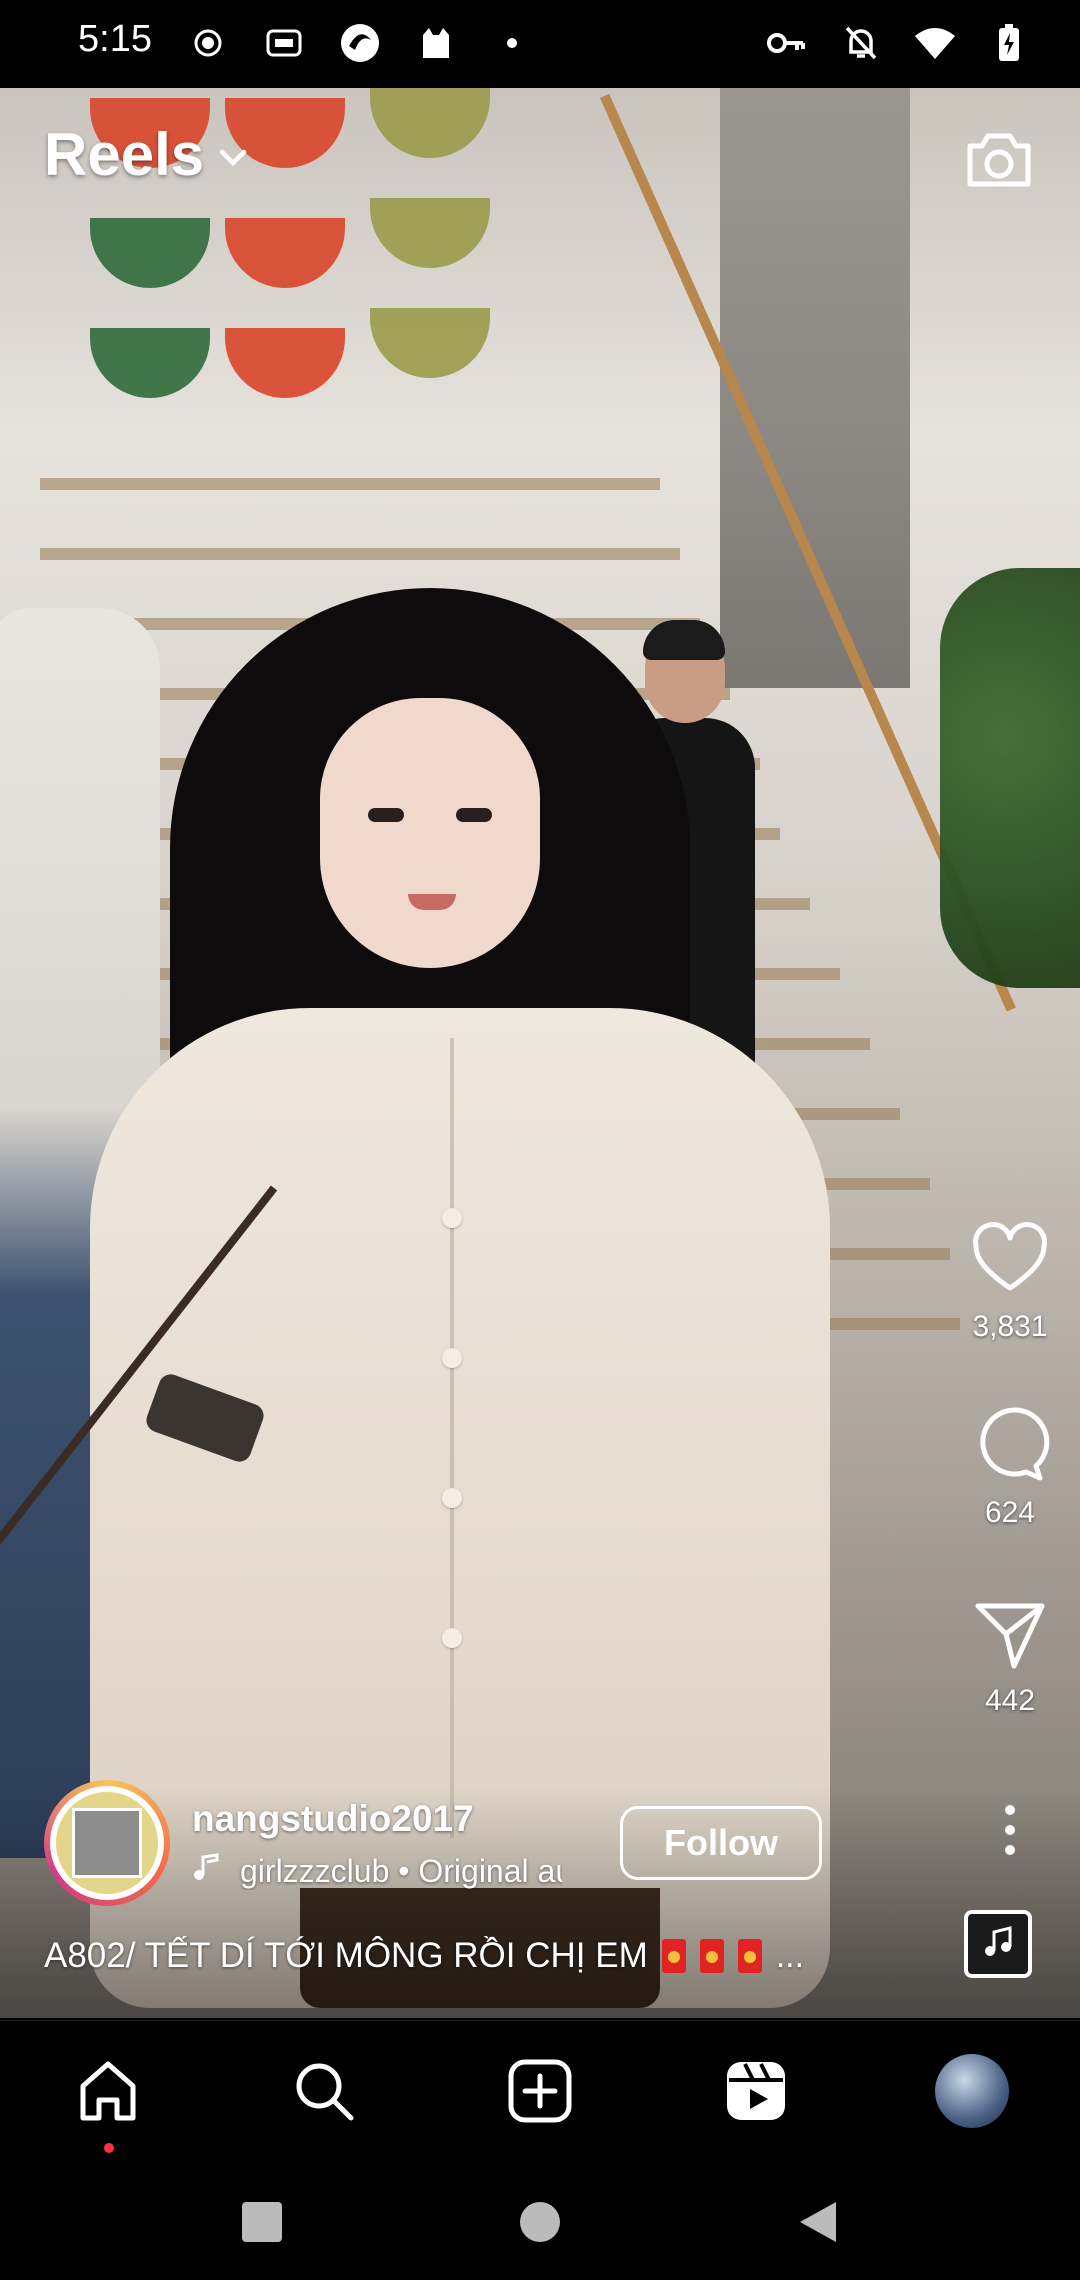  I want to click on send-icon, so click(1010, 1634).